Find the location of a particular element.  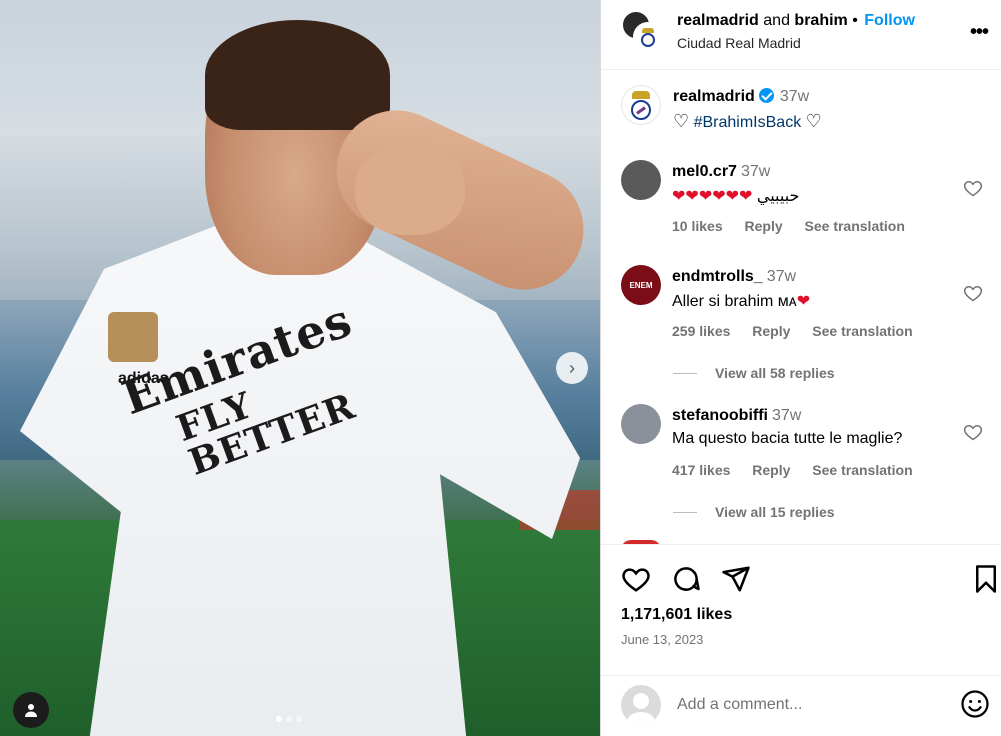

comment-author: stefanoobiffi 37w is located at coordinates (736, 416).